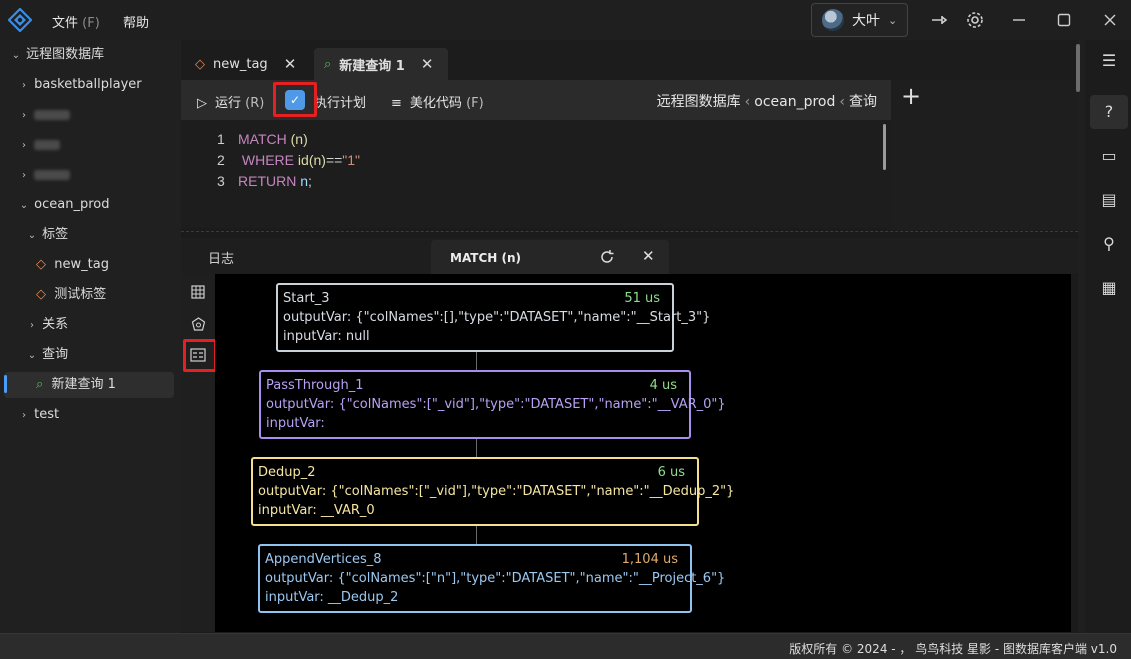  I want to click on node-input-var: inputVar:, so click(295, 423).